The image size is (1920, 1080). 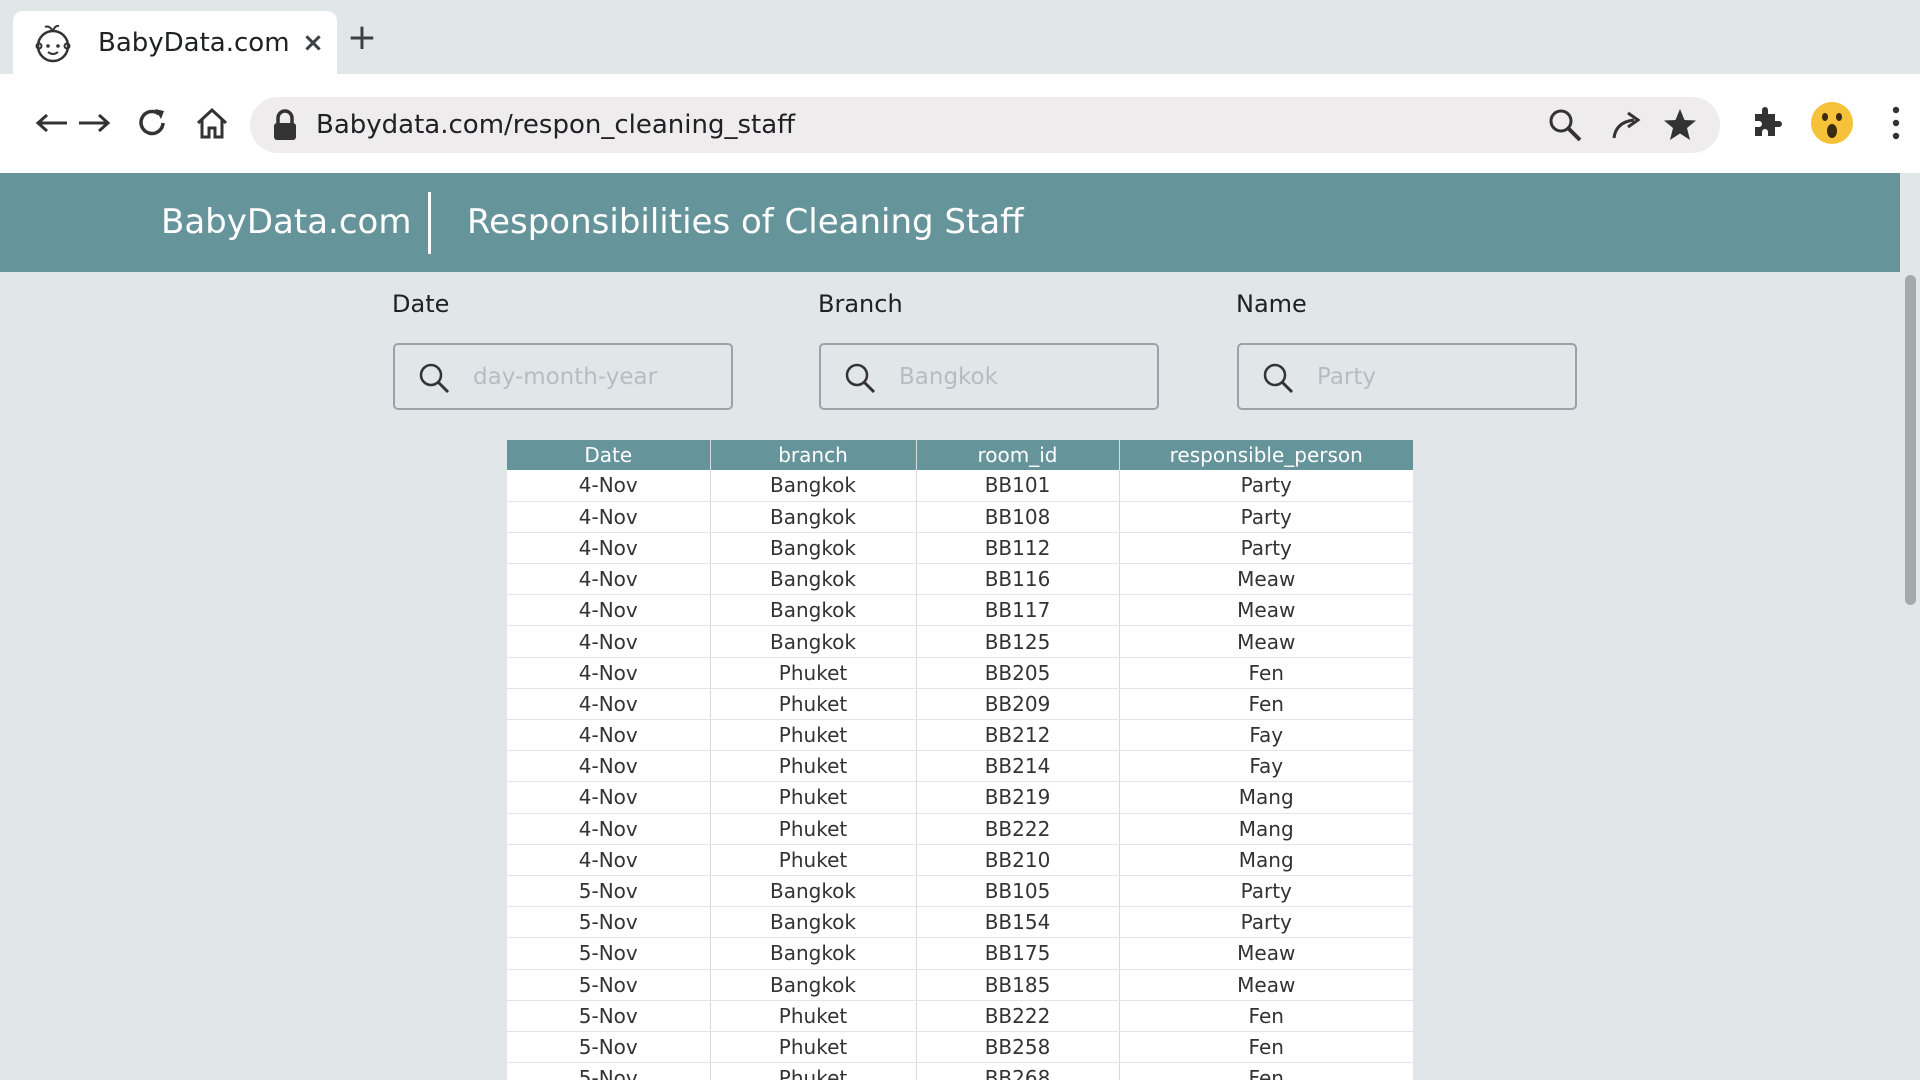 I want to click on name-filter-field, so click(x=1407, y=376).